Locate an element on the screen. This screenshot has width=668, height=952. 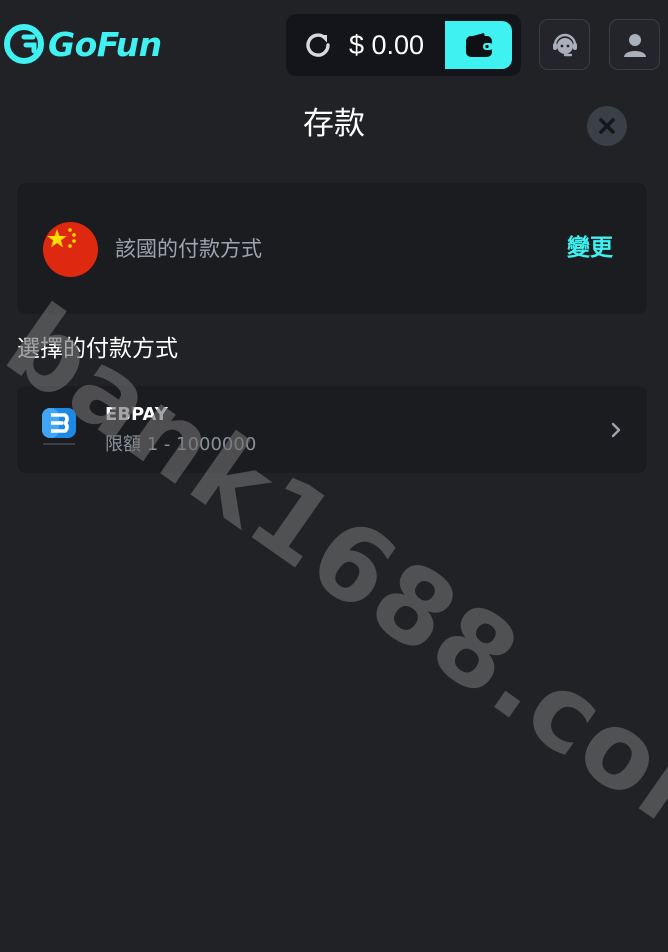
close-icon is located at coordinates (607, 126).